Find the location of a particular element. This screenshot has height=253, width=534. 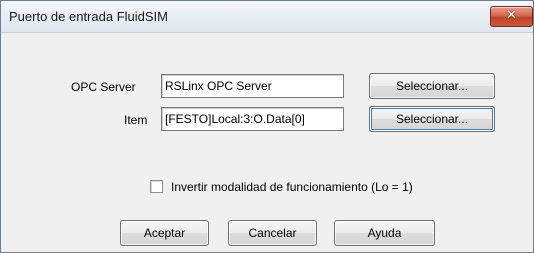

cancel-button: Cancelar is located at coordinates (272, 233).